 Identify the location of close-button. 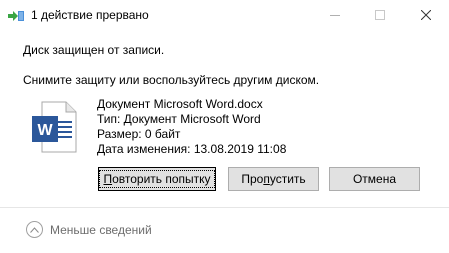
(426, 15).